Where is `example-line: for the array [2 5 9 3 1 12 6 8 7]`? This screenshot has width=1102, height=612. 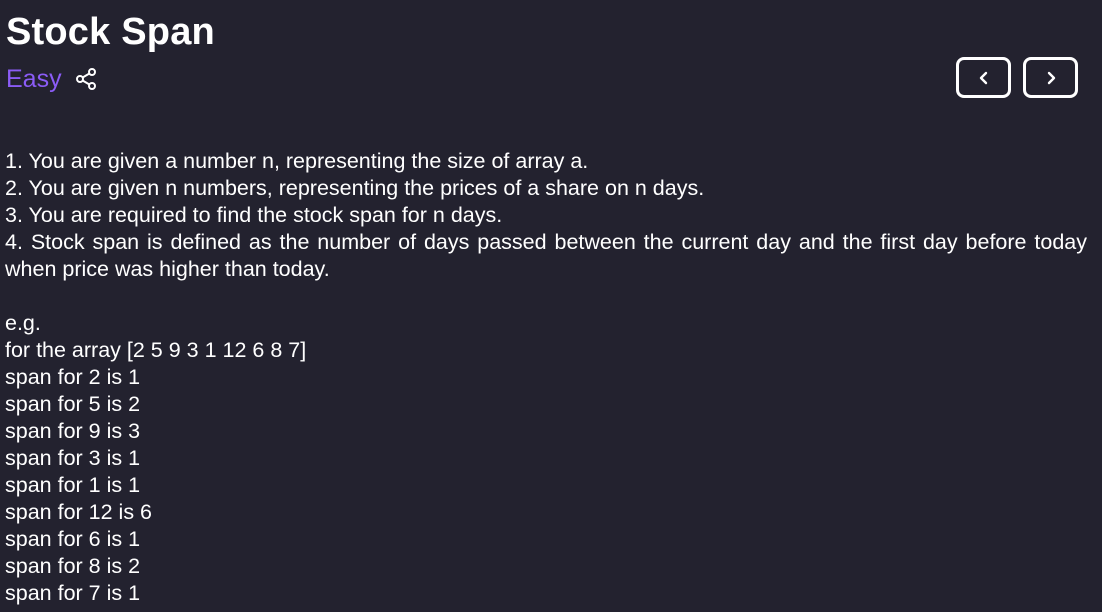 example-line: for the array [2 5 9 3 1 12 6 8 7] is located at coordinates (156, 350).